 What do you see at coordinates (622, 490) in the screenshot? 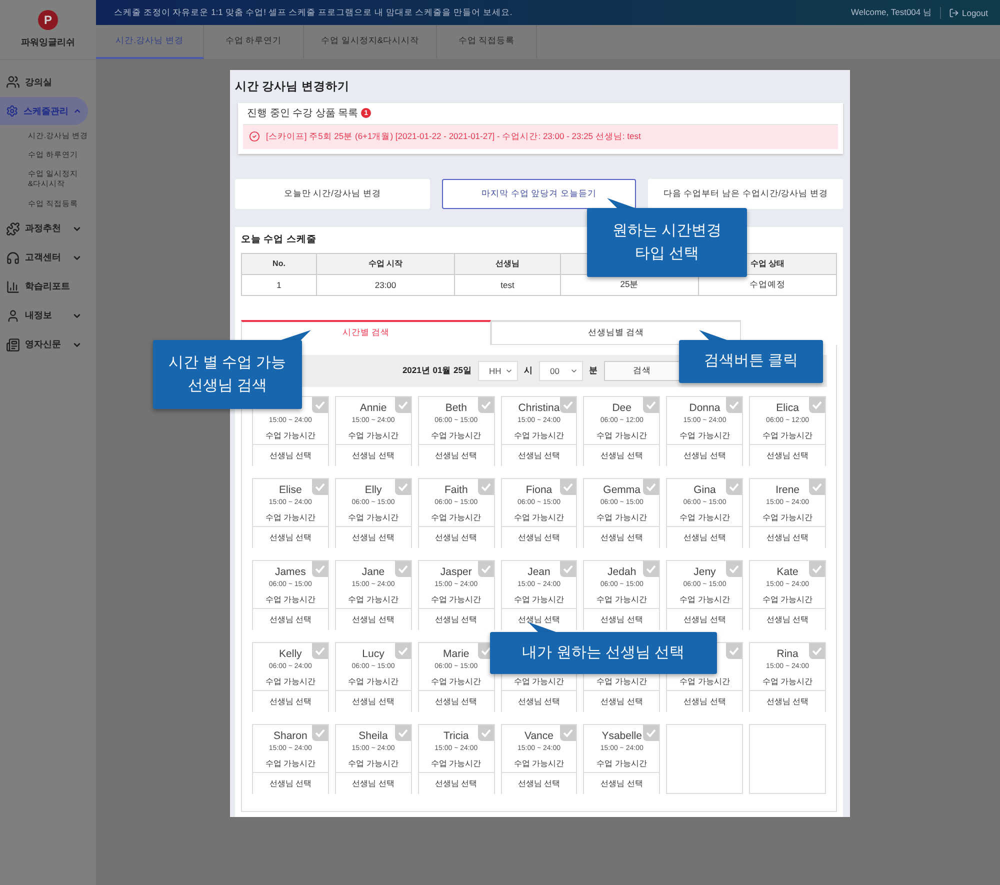
I see `teacher-name: Gemma` at bounding box center [622, 490].